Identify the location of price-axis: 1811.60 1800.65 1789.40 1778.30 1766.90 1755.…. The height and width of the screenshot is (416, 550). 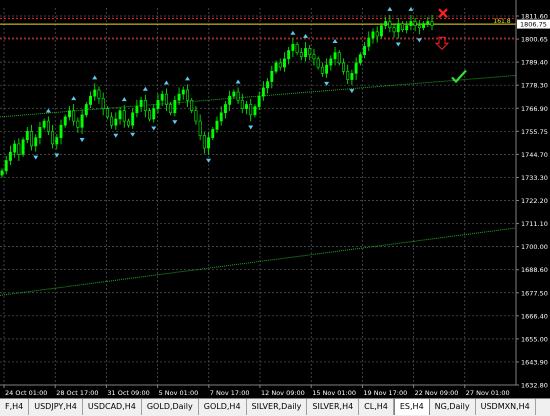
(532, 195).